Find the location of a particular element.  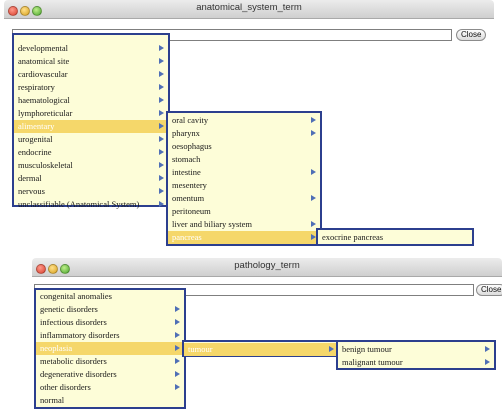

menu-item-malignant-tumour: malignant tumour is located at coordinates (416, 362).